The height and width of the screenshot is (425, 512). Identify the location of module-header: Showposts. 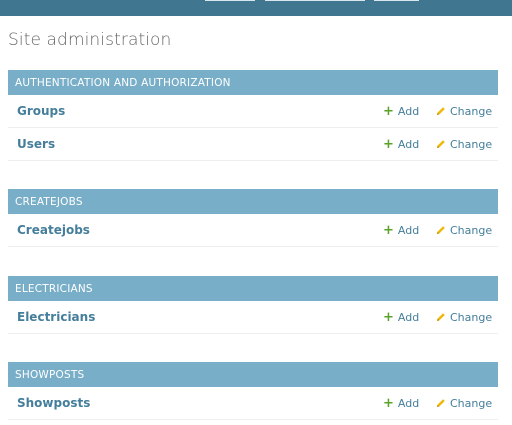
(253, 374).